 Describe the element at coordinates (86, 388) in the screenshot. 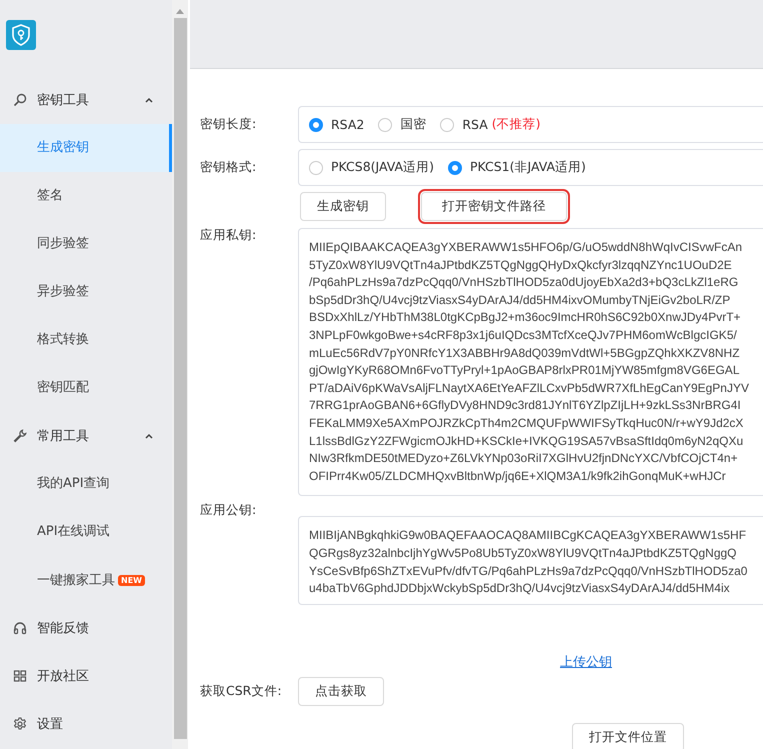

I see `sidebar-item: 密钥匹配` at that location.